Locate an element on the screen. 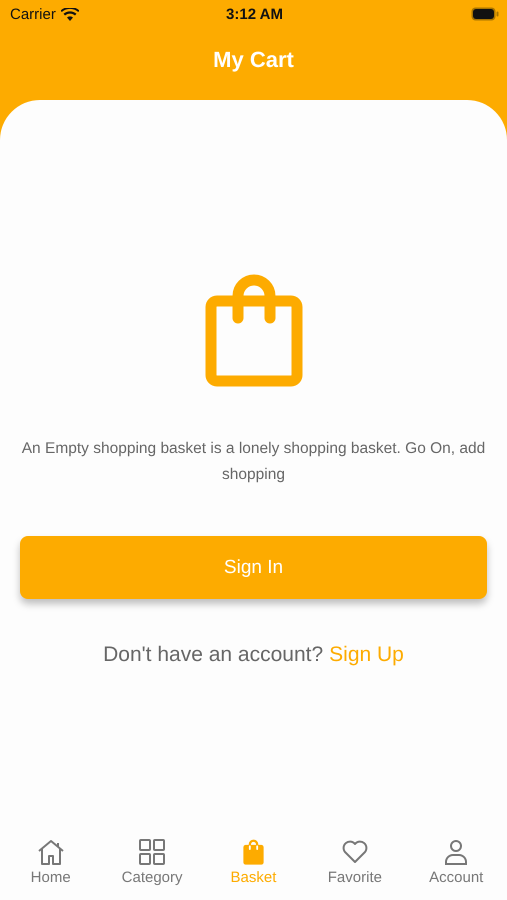 This screenshot has width=507, height=900. heart-icon is located at coordinates (354, 852).